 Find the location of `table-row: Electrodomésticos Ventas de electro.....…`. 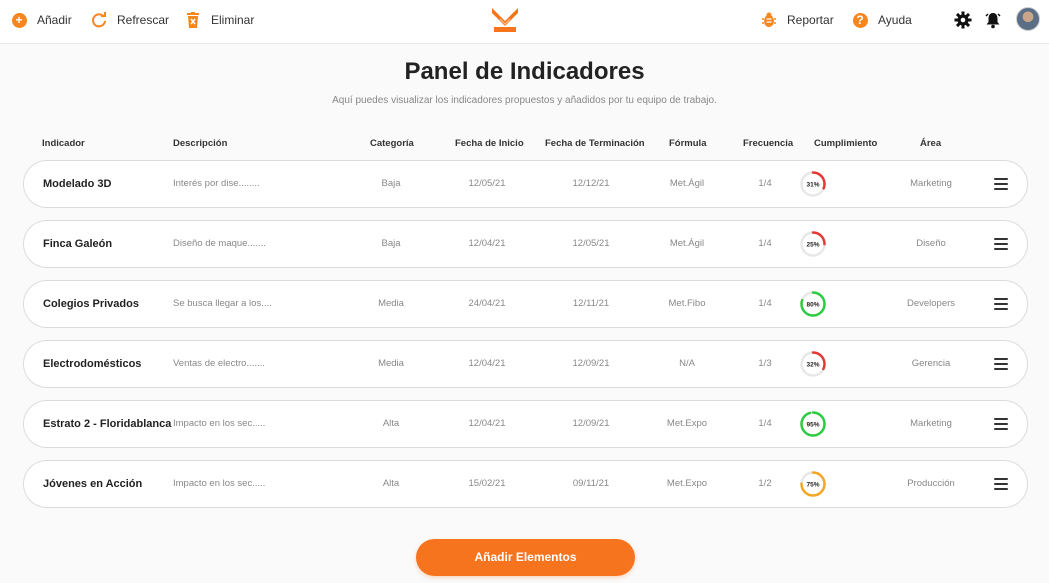

table-row: Electrodomésticos Ventas de electro.....… is located at coordinates (525, 364).